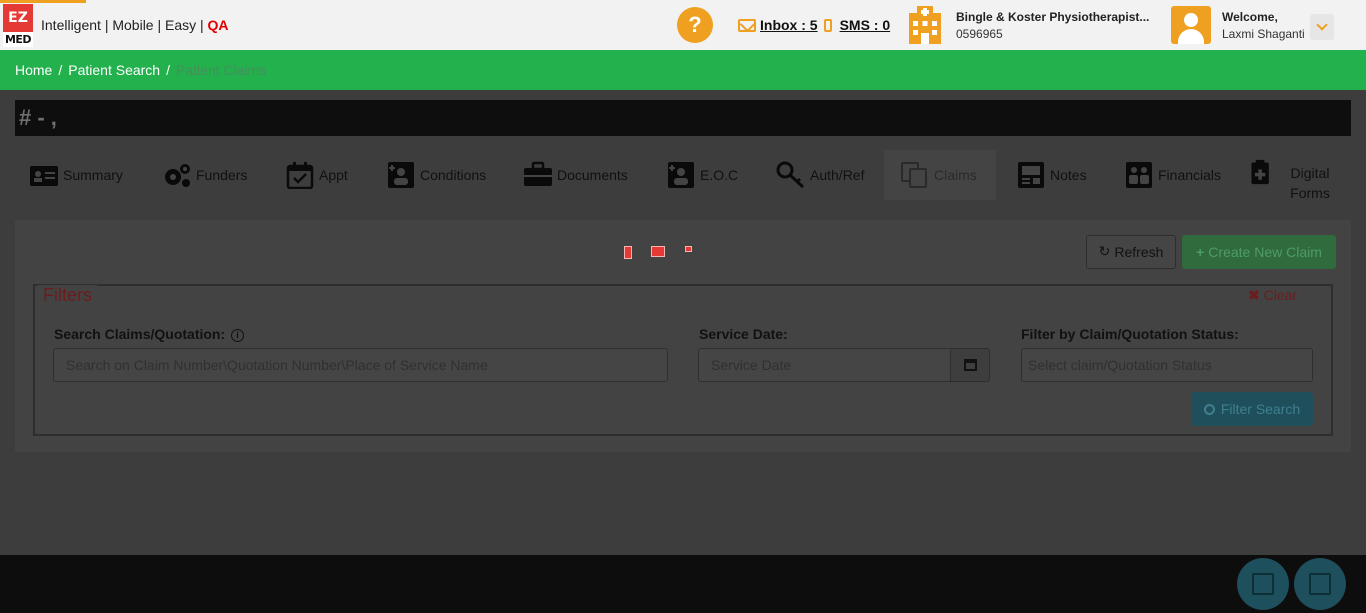  What do you see at coordinates (743, 334) in the screenshot?
I see `service-date-label: Service Date:` at bounding box center [743, 334].